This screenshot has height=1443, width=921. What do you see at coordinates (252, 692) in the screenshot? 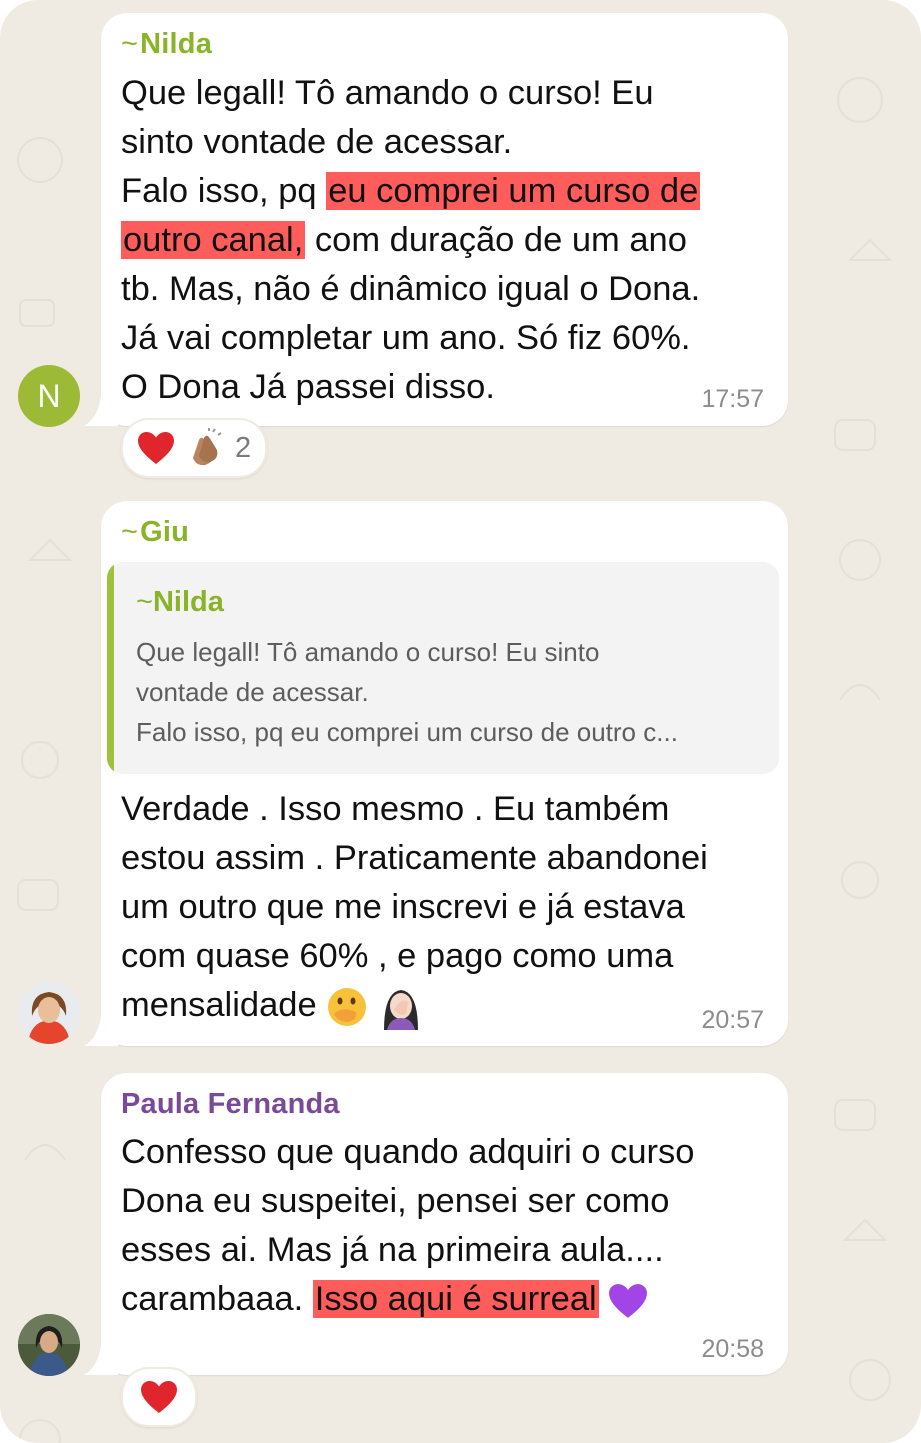
I see `quoted-line: vontade de acessar.` at bounding box center [252, 692].